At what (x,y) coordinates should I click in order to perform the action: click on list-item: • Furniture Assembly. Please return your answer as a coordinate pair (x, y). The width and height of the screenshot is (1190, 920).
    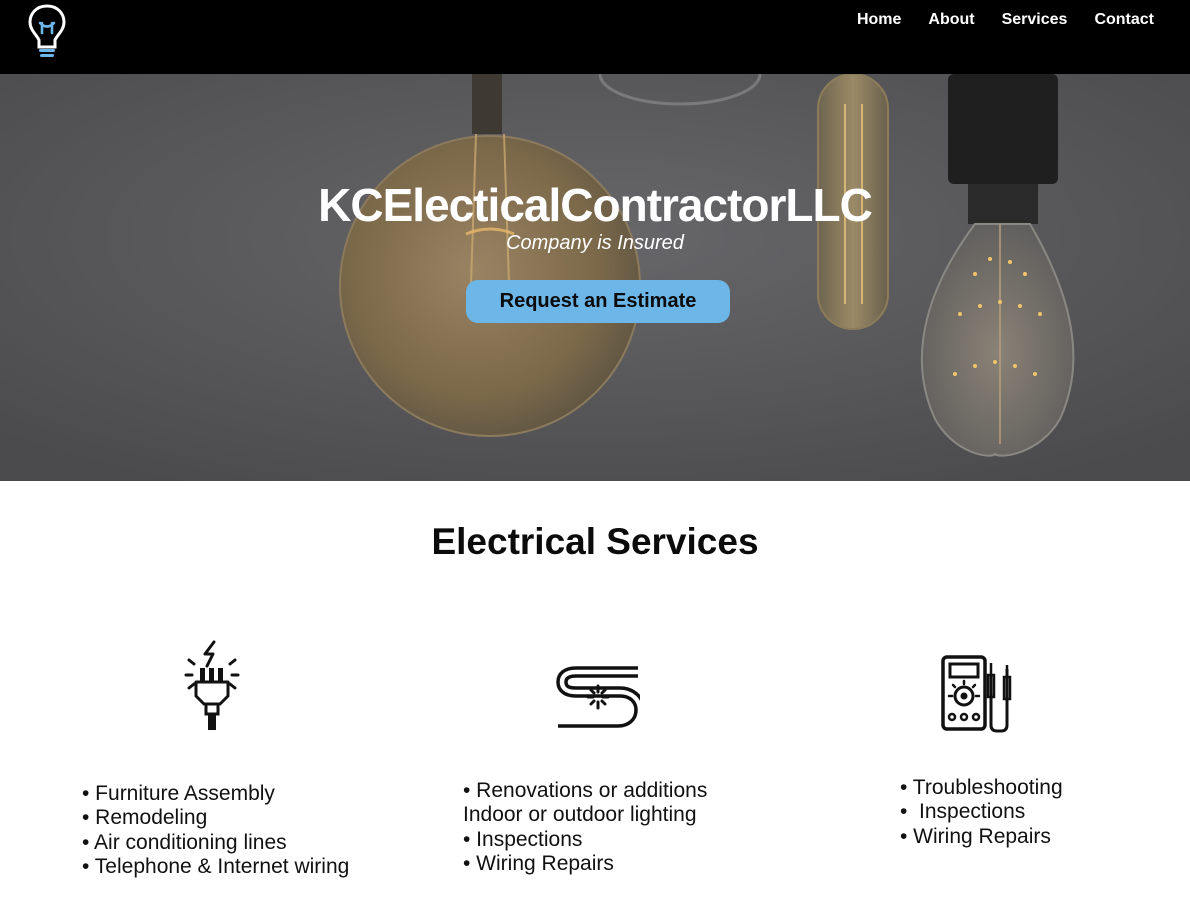
    Looking at the image, I should click on (178, 793).